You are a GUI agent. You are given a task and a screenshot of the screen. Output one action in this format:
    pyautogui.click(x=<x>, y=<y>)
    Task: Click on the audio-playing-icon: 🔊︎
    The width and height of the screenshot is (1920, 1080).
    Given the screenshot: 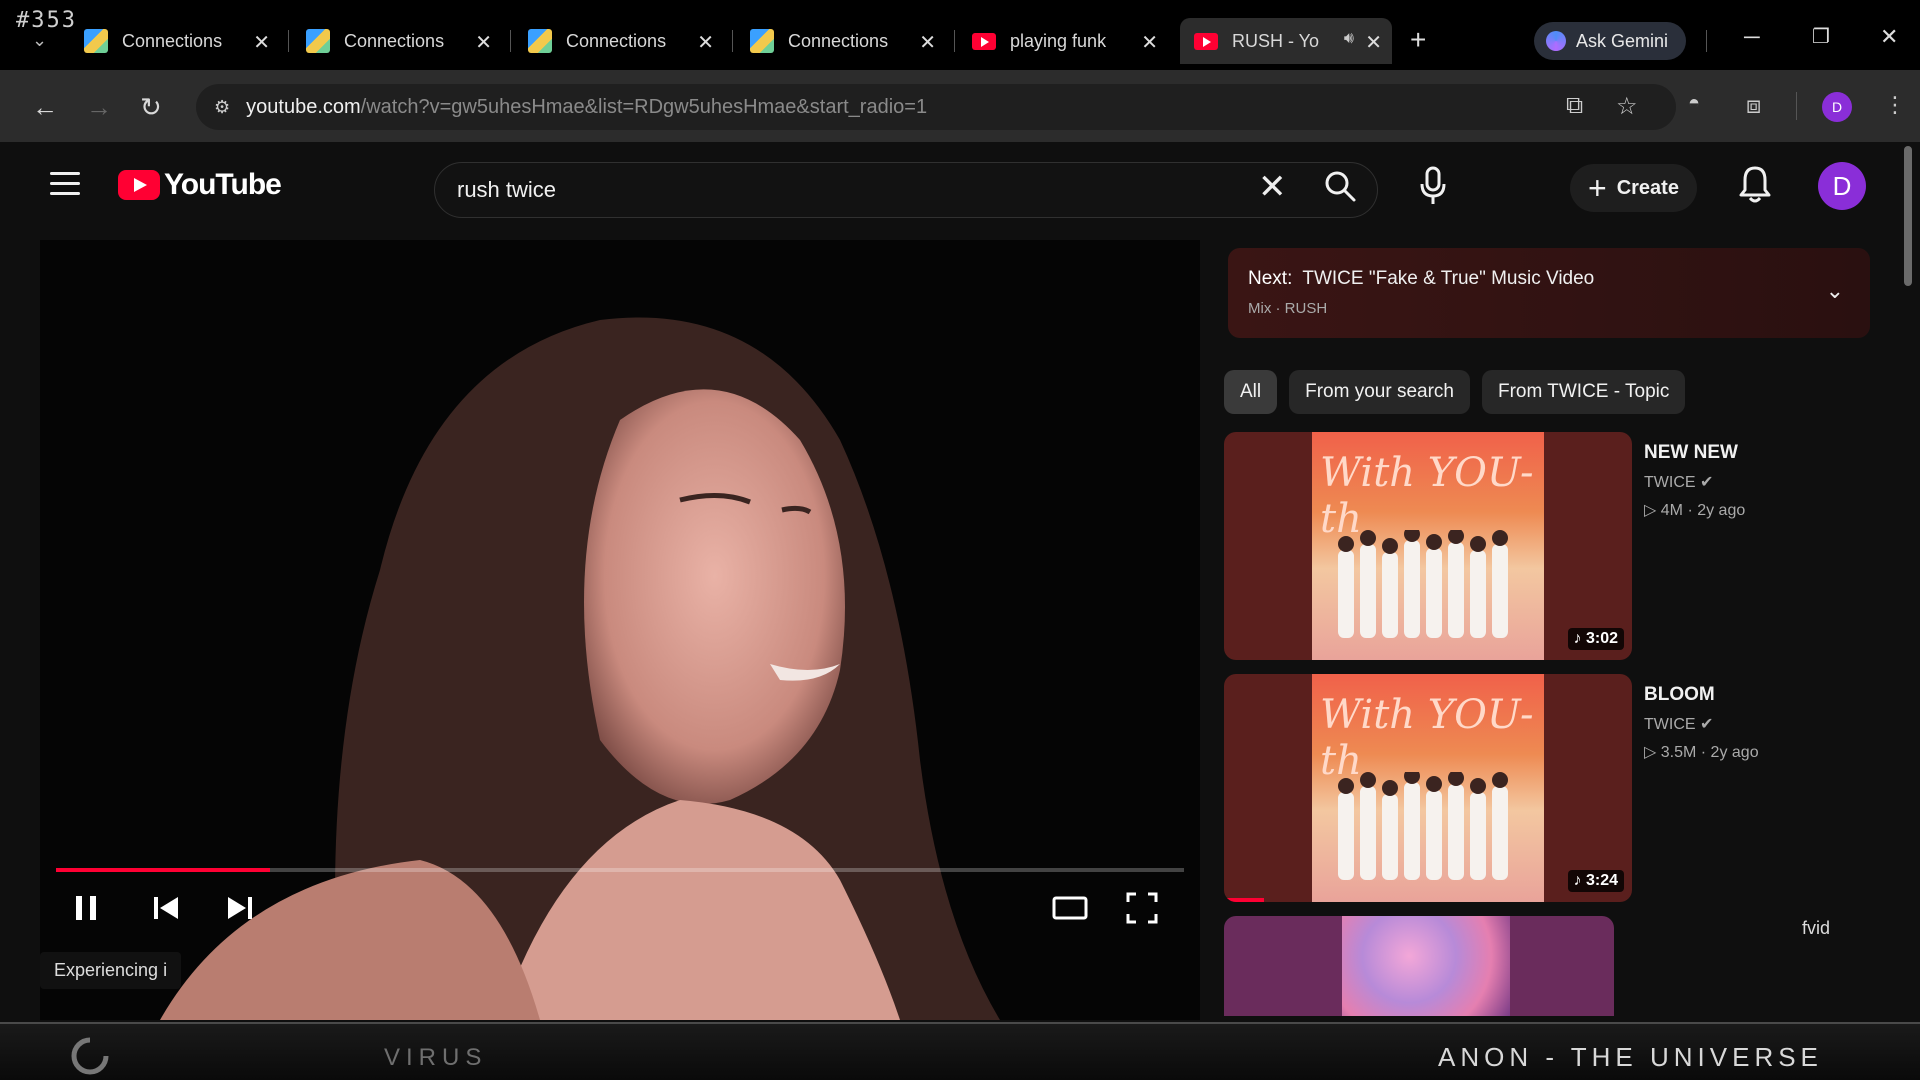 What is the action you would take?
    pyautogui.click(x=1349, y=39)
    